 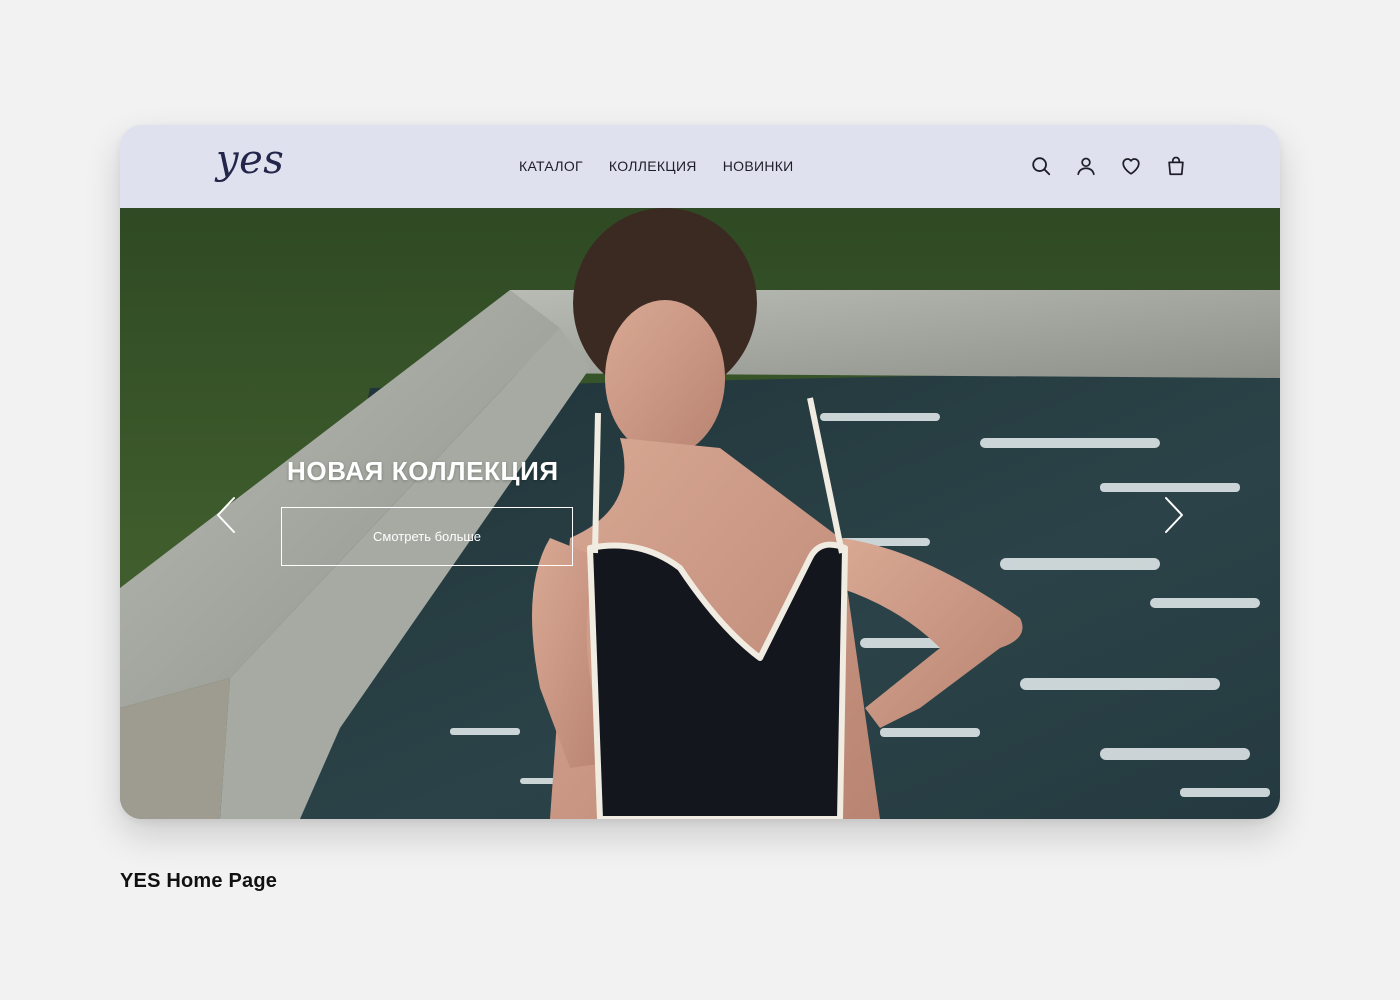 I want to click on heart-icon, so click(x=1131, y=166).